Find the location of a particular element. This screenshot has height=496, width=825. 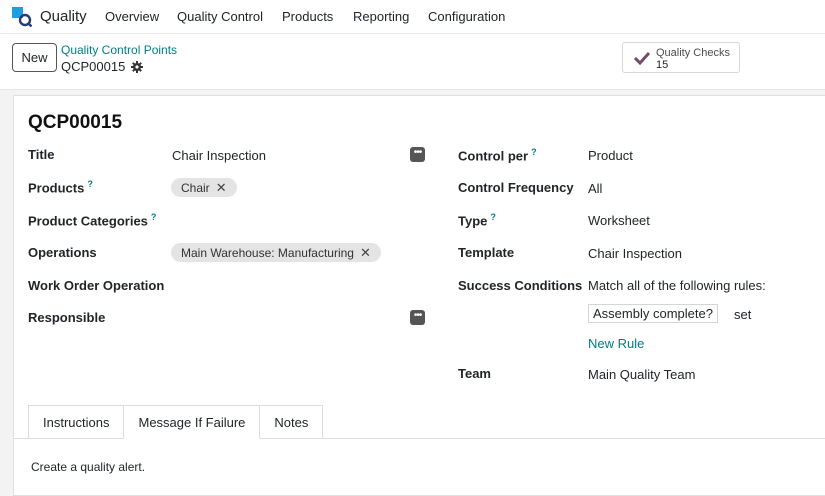

new-rule-link: New Rule is located at coordinates (616, 343).